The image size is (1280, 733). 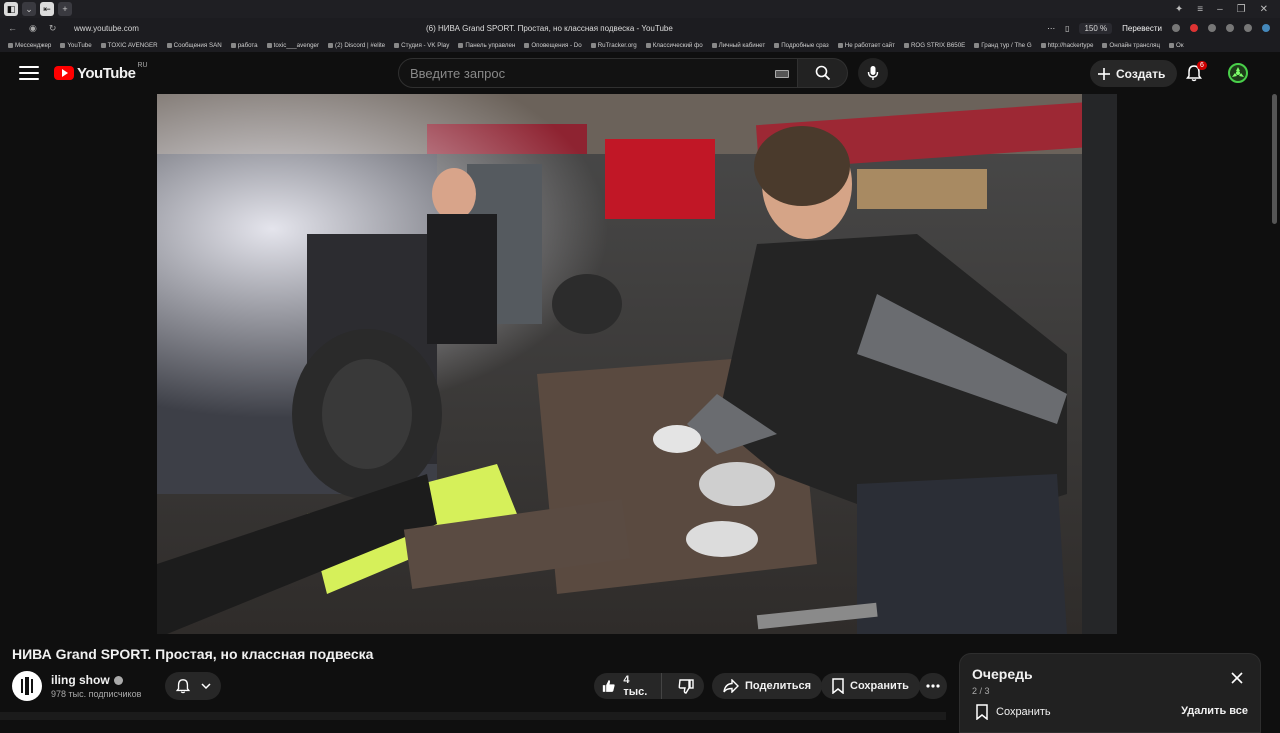 I want to click on bookmark-label: Мессенджер, so click(x=33, y=45).